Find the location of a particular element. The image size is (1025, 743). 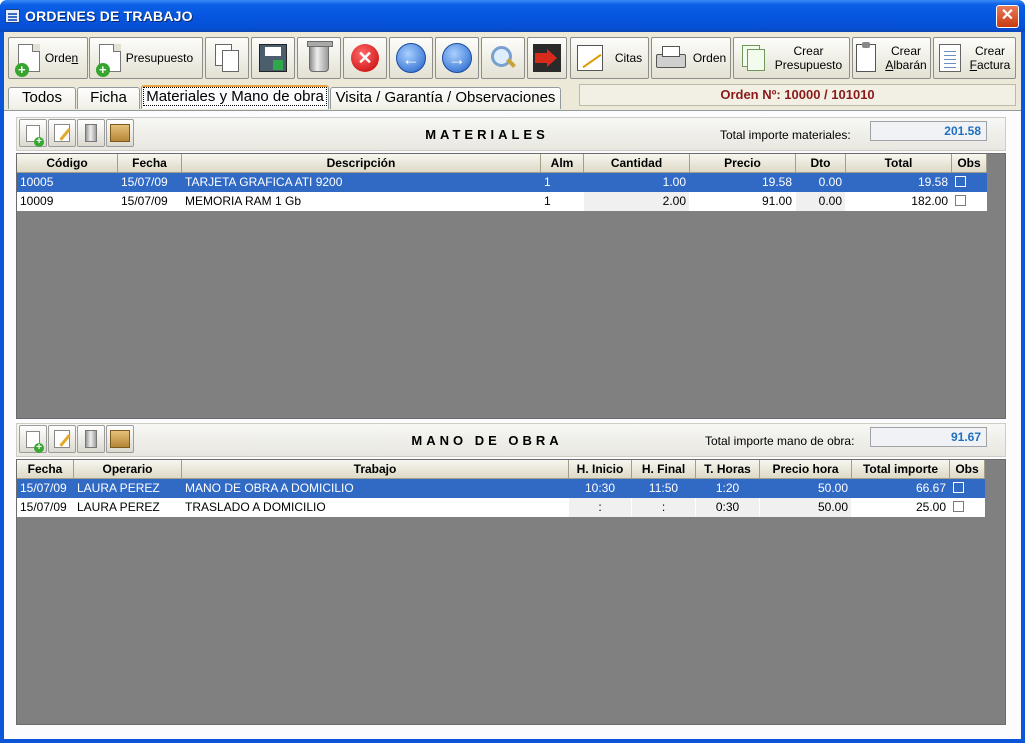

save-icon is located at coordinates (273, 58).